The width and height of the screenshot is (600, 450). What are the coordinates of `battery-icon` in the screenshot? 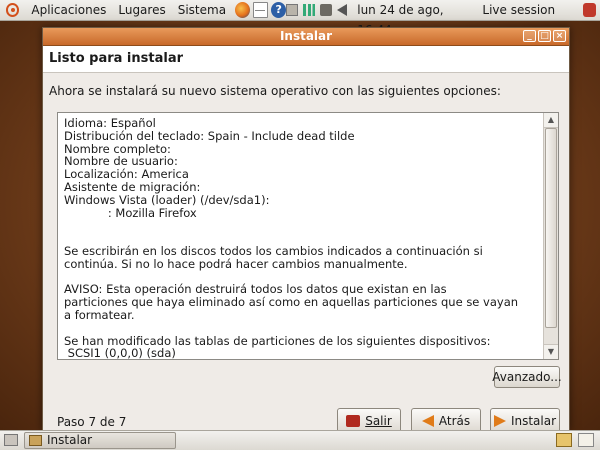 It's located at (326, 10).